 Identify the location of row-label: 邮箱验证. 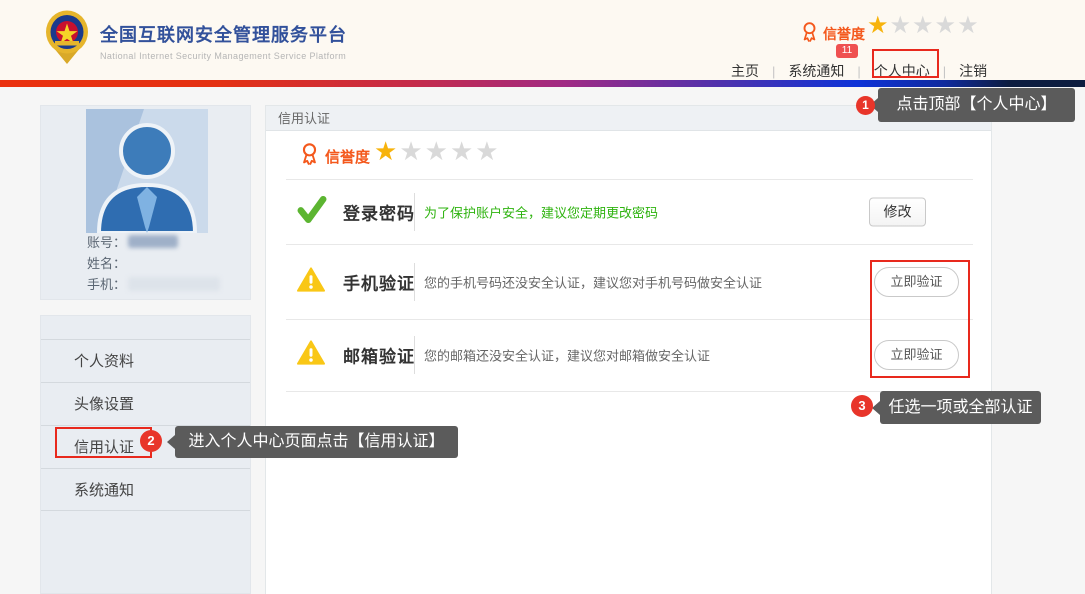
(379, 357).